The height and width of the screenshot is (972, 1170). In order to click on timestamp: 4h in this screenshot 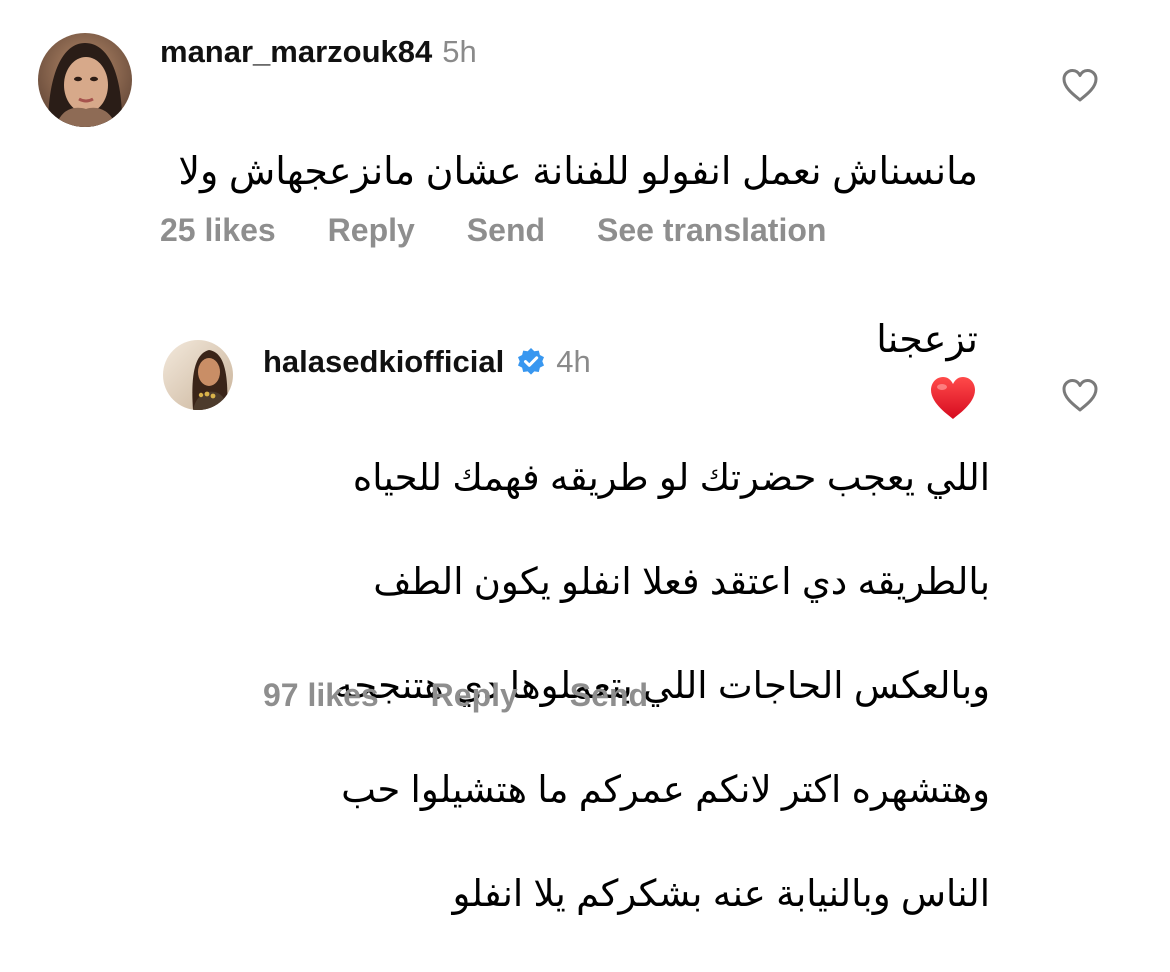, I will do `click(573, 361)`.